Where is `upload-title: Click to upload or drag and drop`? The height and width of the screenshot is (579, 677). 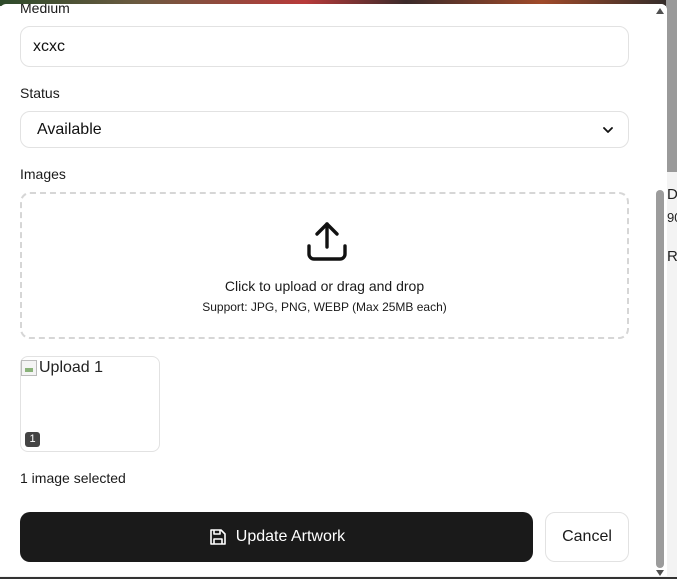 upload-title: Click to upload or drag and drop is located at coordinates (324, 286).